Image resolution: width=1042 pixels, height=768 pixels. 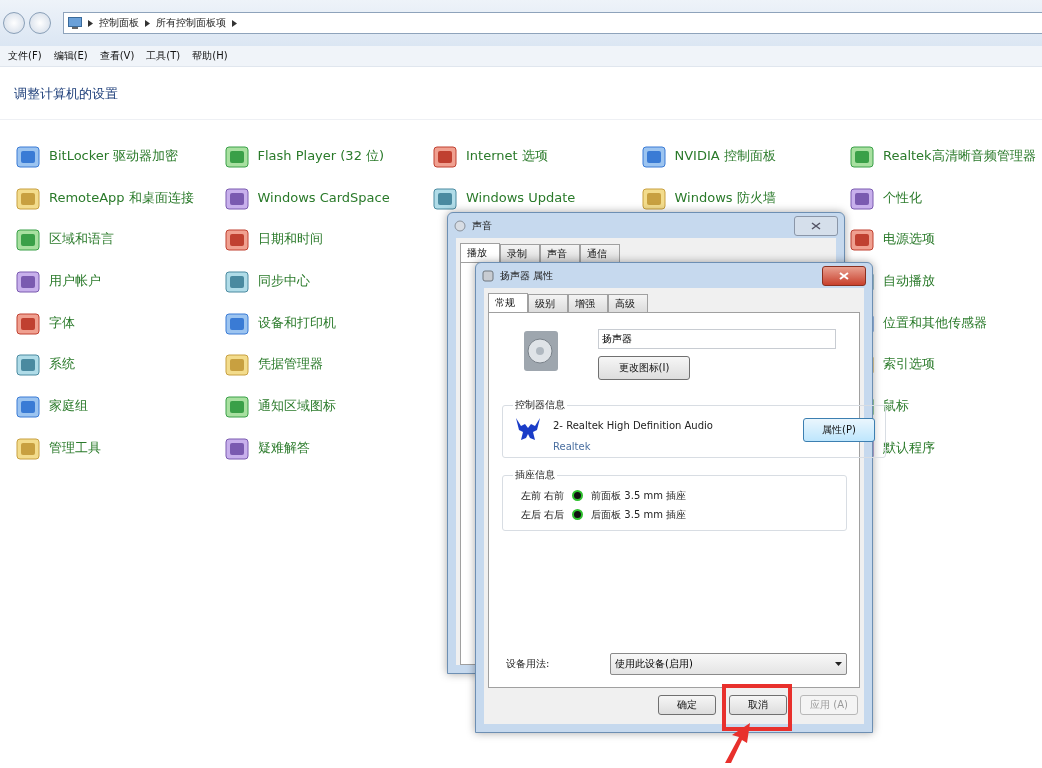 I want to click on control-panel-link: NVIDIA 控制面板, so click(x=727, y=156).